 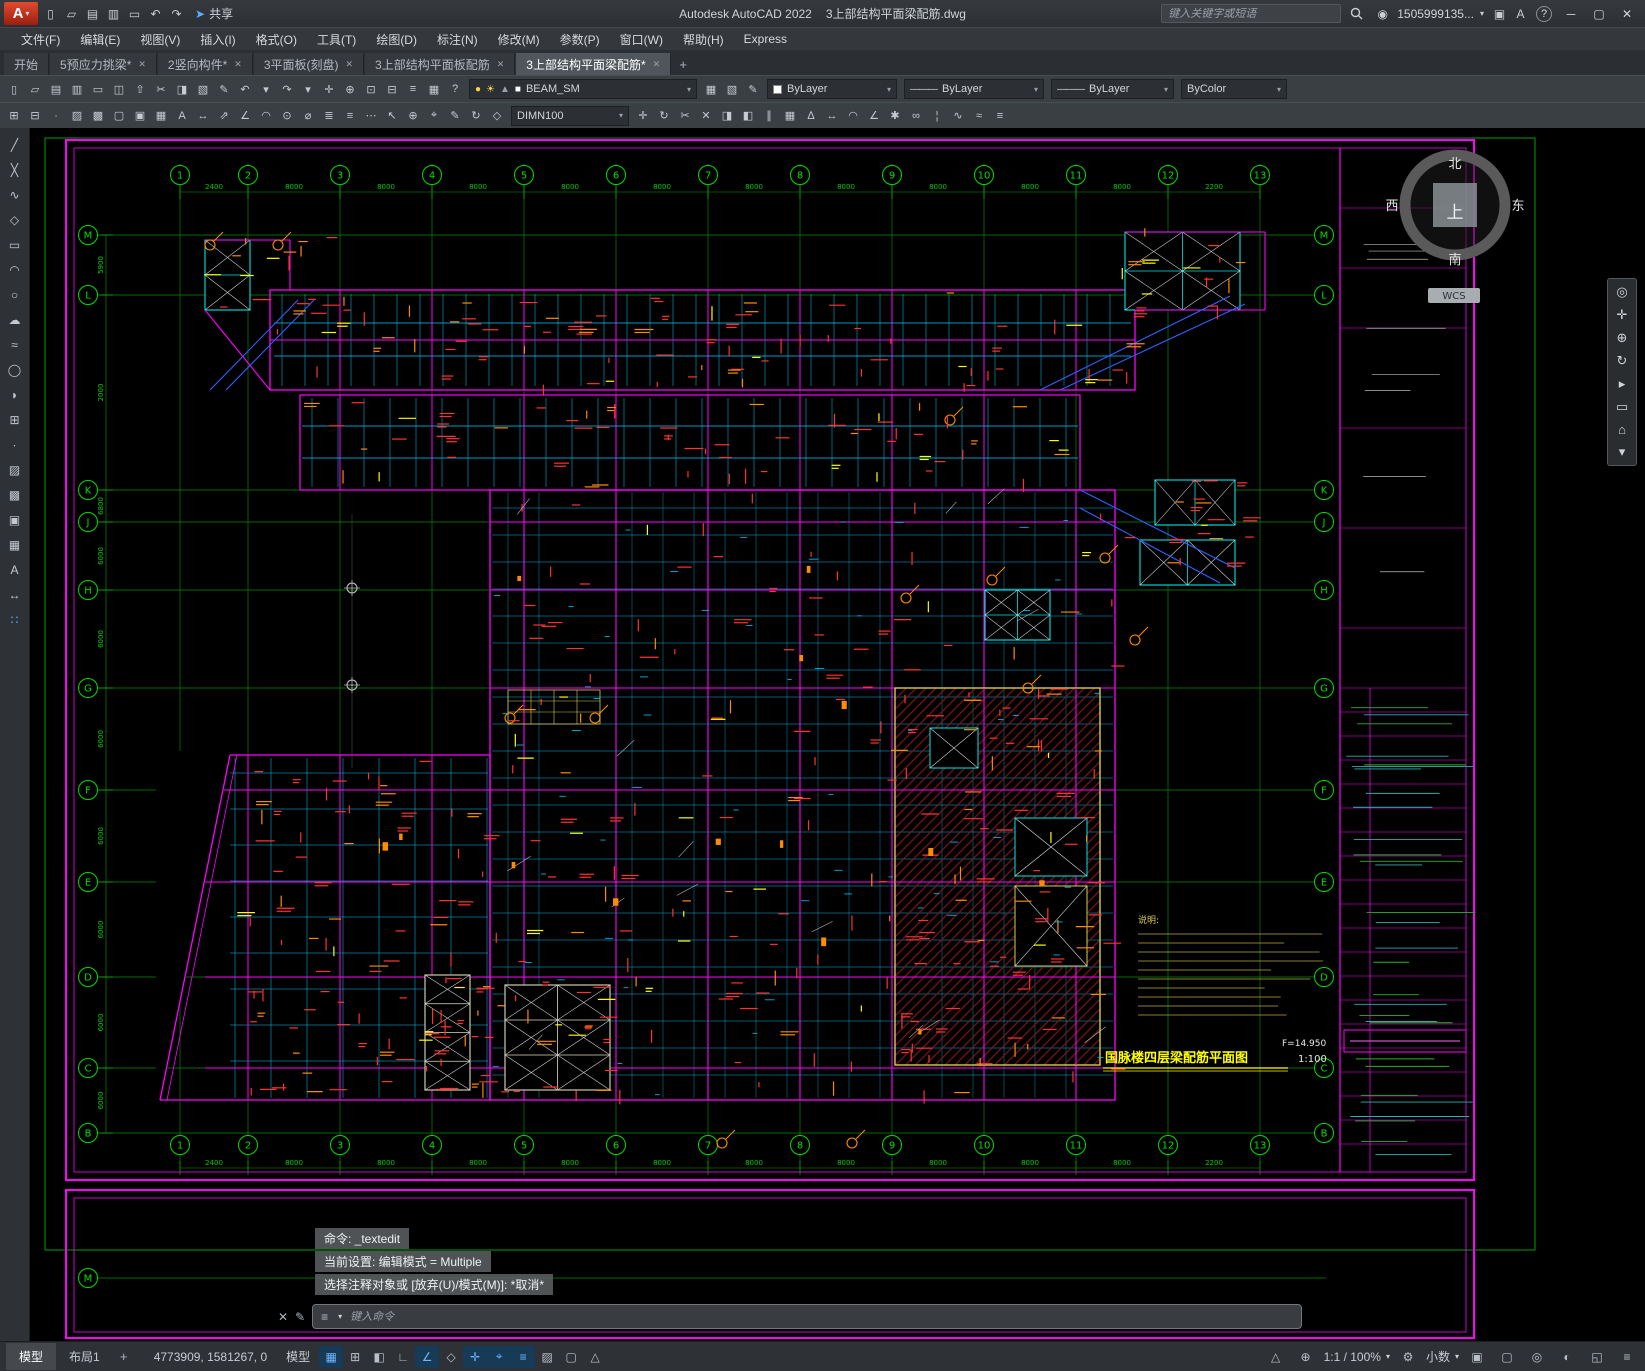 I want to click on search-icon, so click(x=1356, y=14).